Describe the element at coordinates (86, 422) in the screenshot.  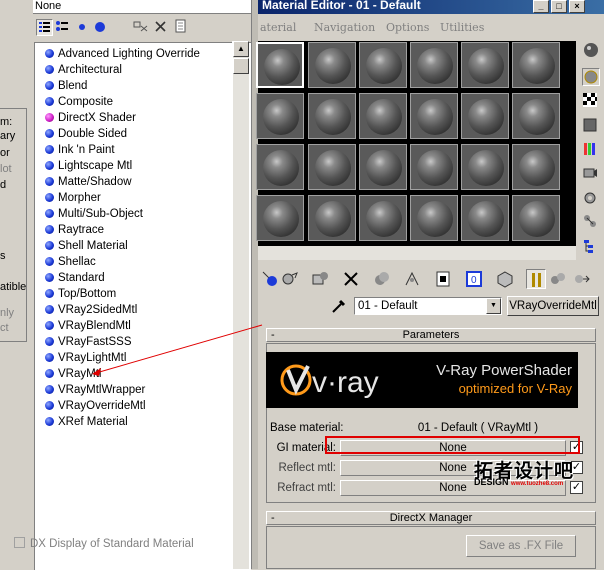
I see `list-item: XRef Material` at that location.